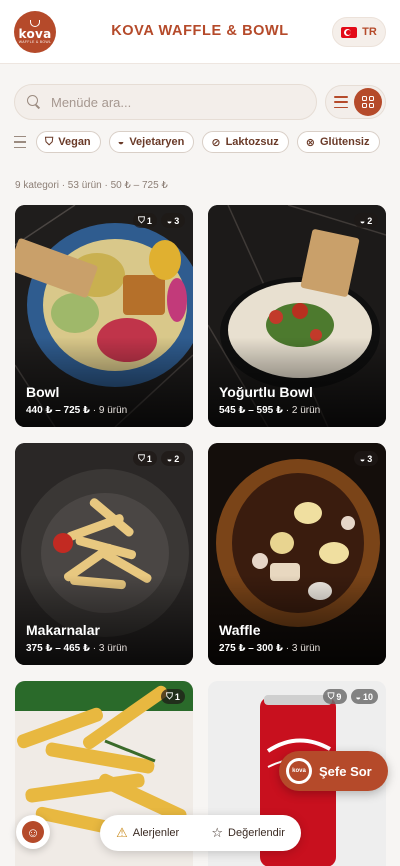 This screenshot has height=866, width=400. I want to click on language-switcher: TR, so click(359, 32).